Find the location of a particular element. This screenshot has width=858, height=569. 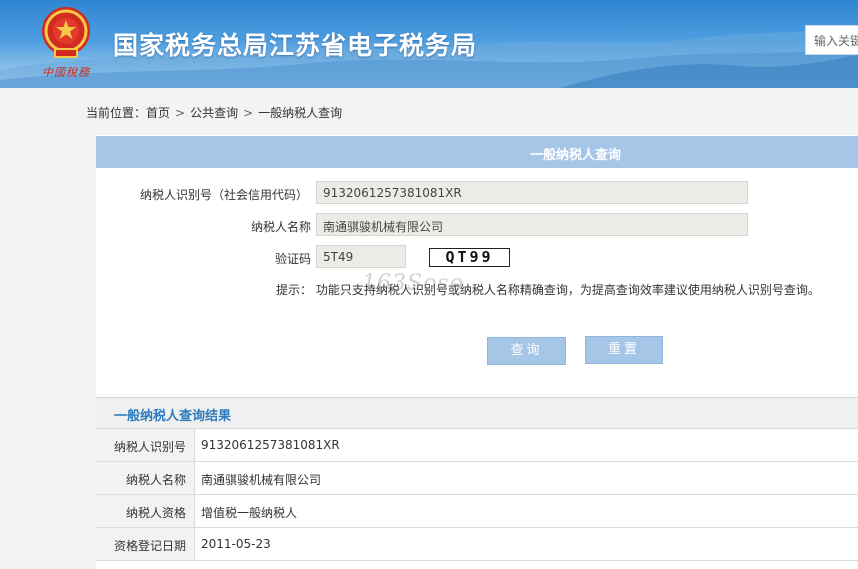

captcha-label: 验证码 is located at coordinates (293, 259).